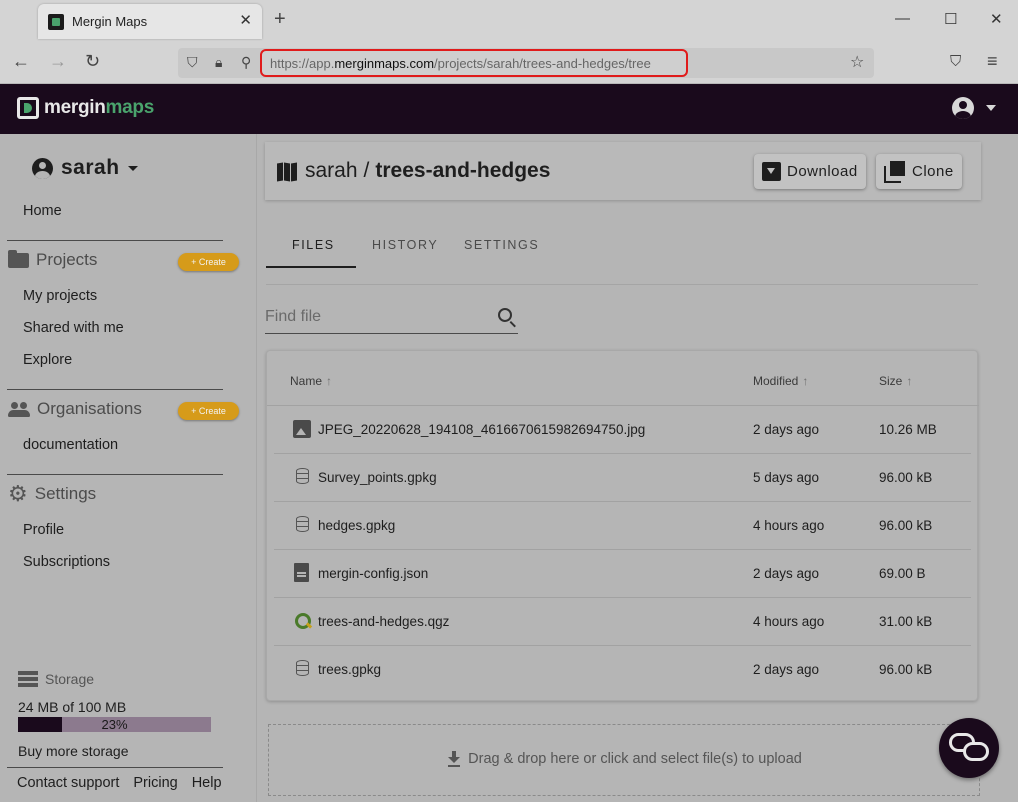 This screenshot has height=802, width=1018. Describe the element at coordinates (58, 61) in the screenshot. I see `forward-arrow-icon: →` at that location.